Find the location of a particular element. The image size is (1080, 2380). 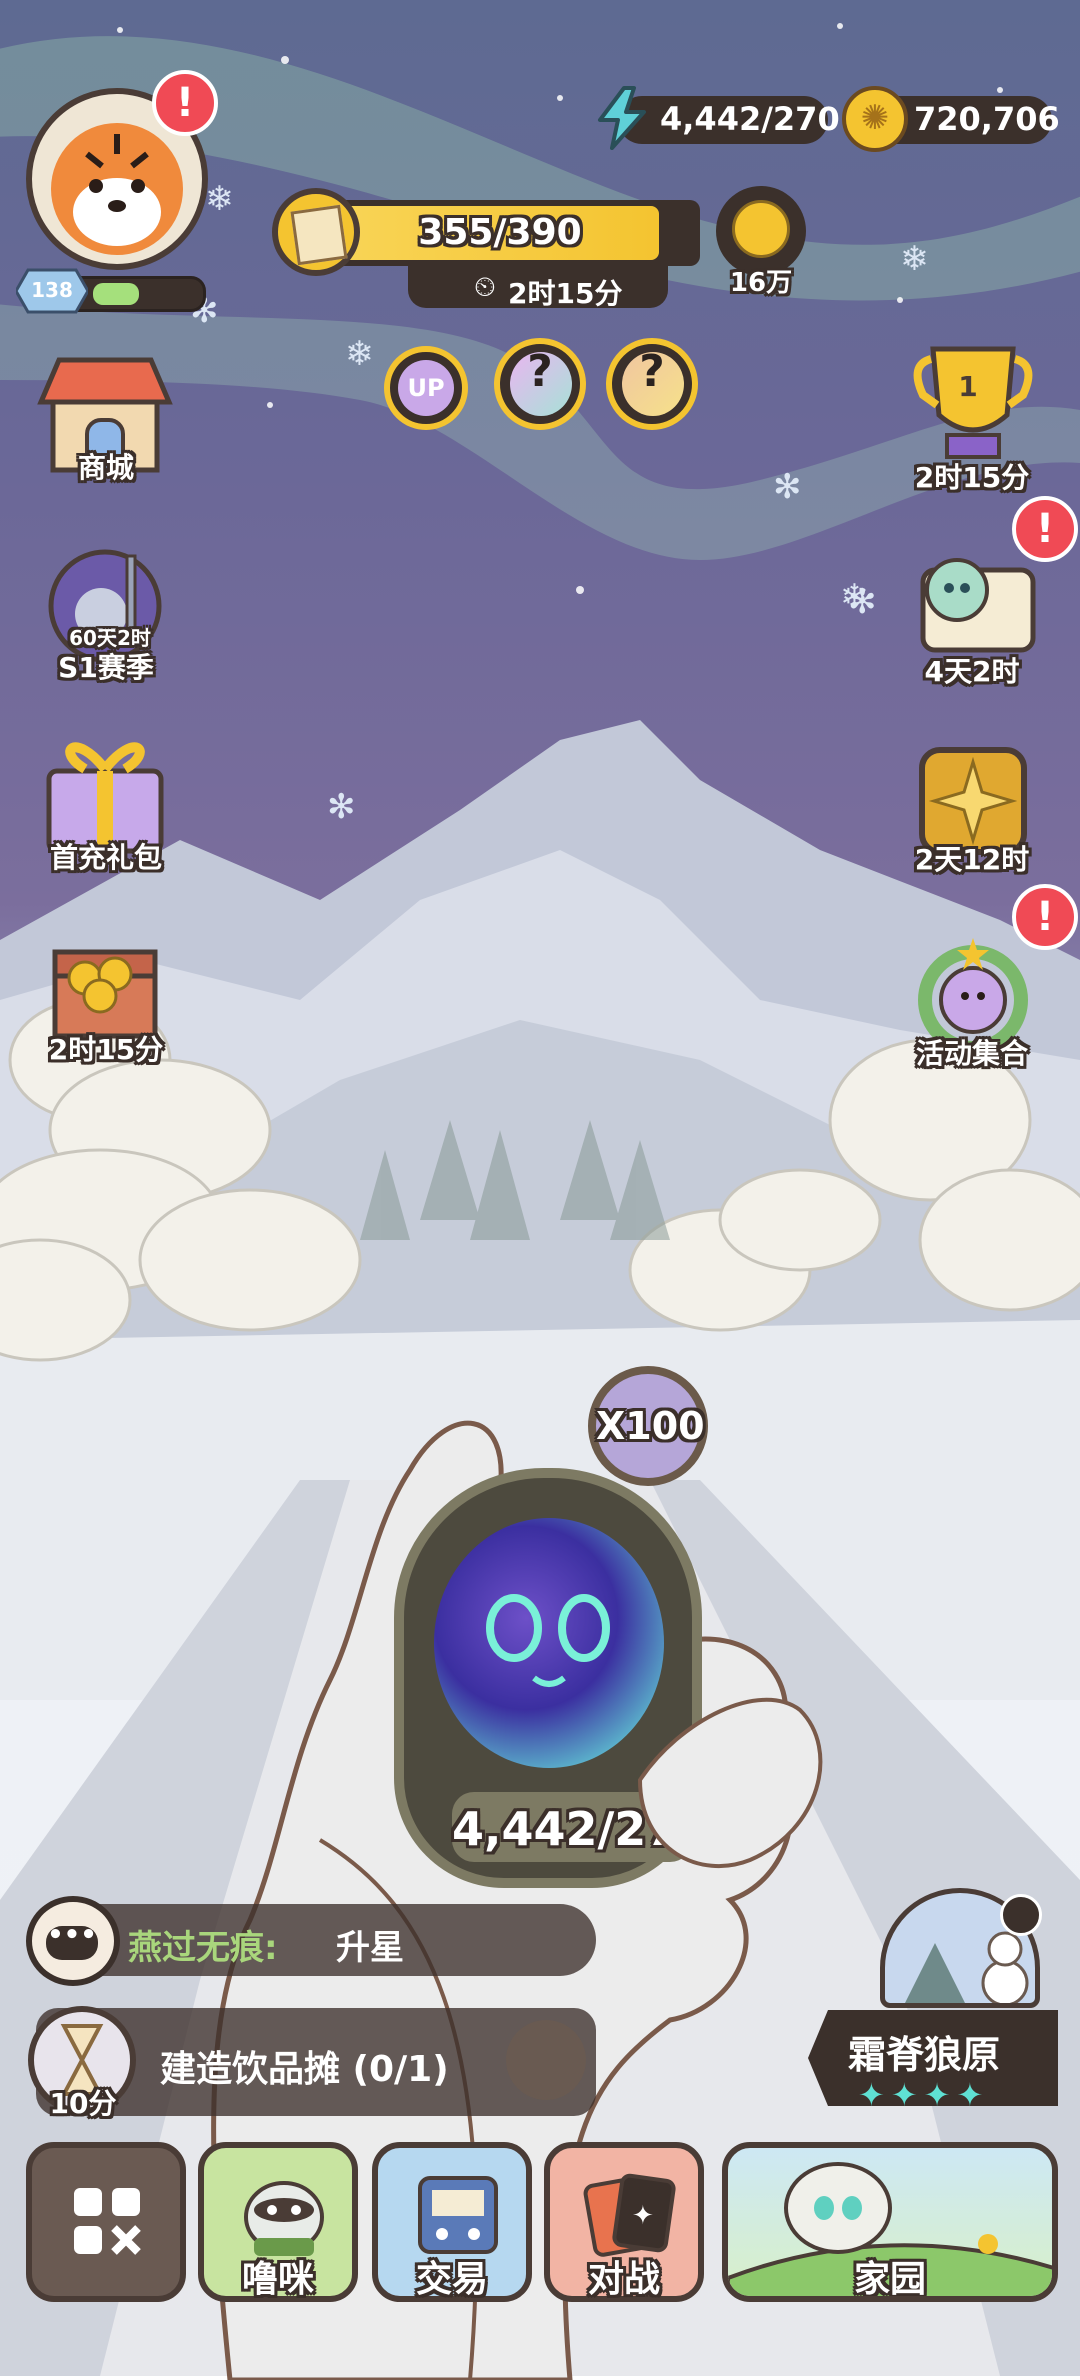

treasure-chest-icon is located at coordinates (105, 994).